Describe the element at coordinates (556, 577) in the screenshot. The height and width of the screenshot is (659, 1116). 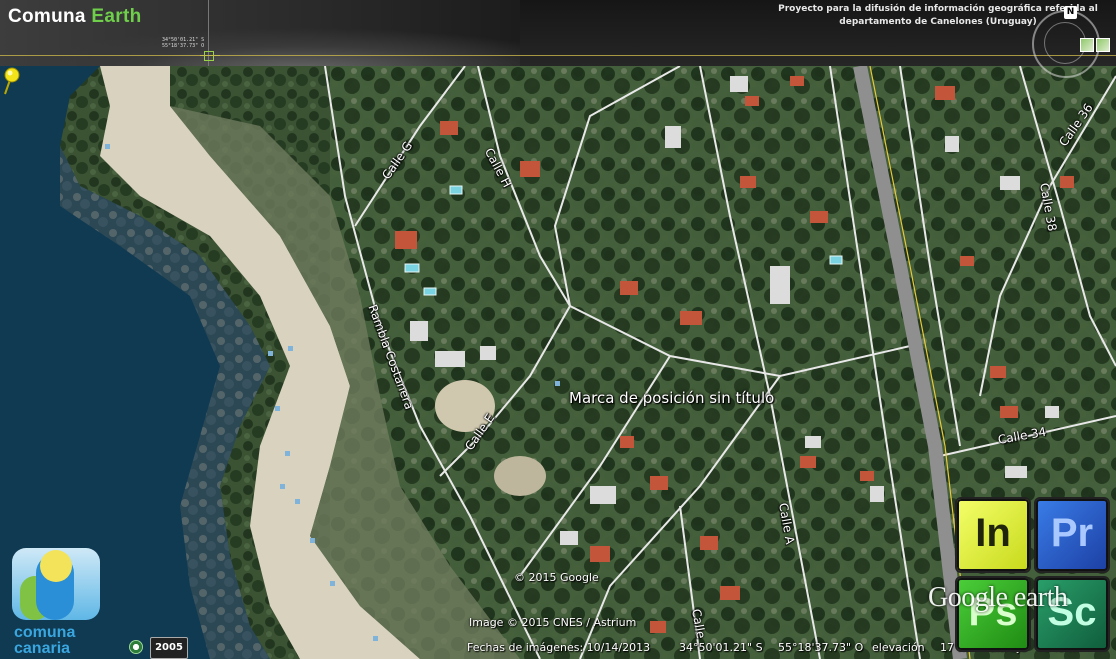
I see `copyright-google: © 2015 Google` at that location.